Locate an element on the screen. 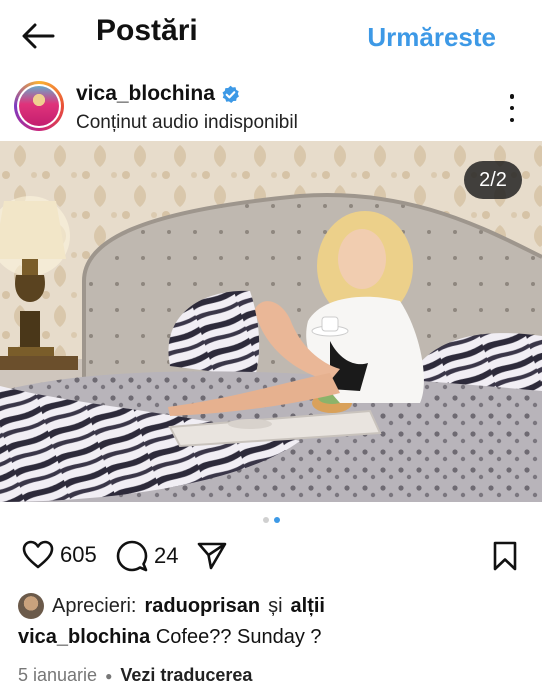 Image resolution: width=542 pixels, height=700 pixels. carousel-indicator is located at coordinates (271, 522).